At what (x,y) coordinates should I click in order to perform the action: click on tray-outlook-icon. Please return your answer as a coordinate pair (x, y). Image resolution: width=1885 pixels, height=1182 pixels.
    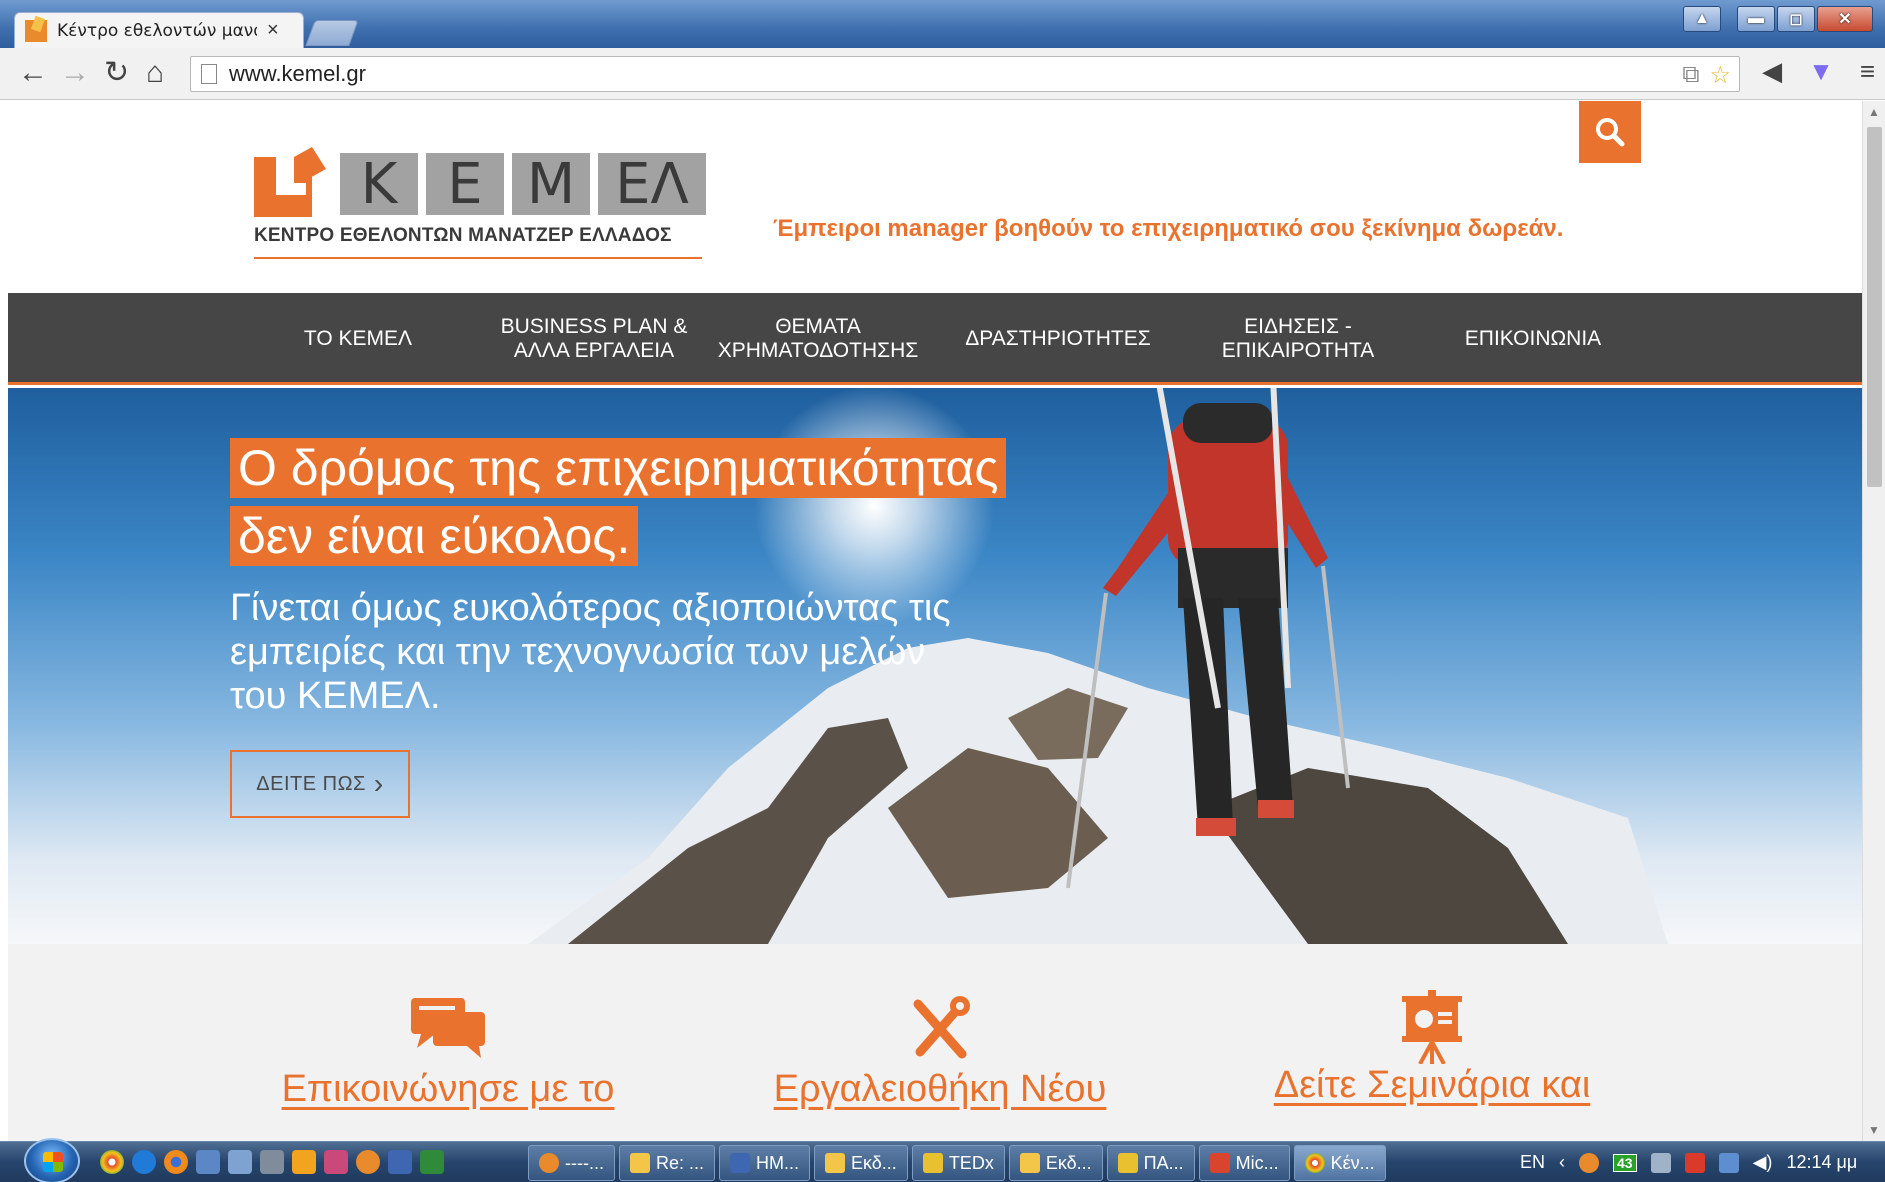
    Looking at the image, I should click on (1589, 1162).